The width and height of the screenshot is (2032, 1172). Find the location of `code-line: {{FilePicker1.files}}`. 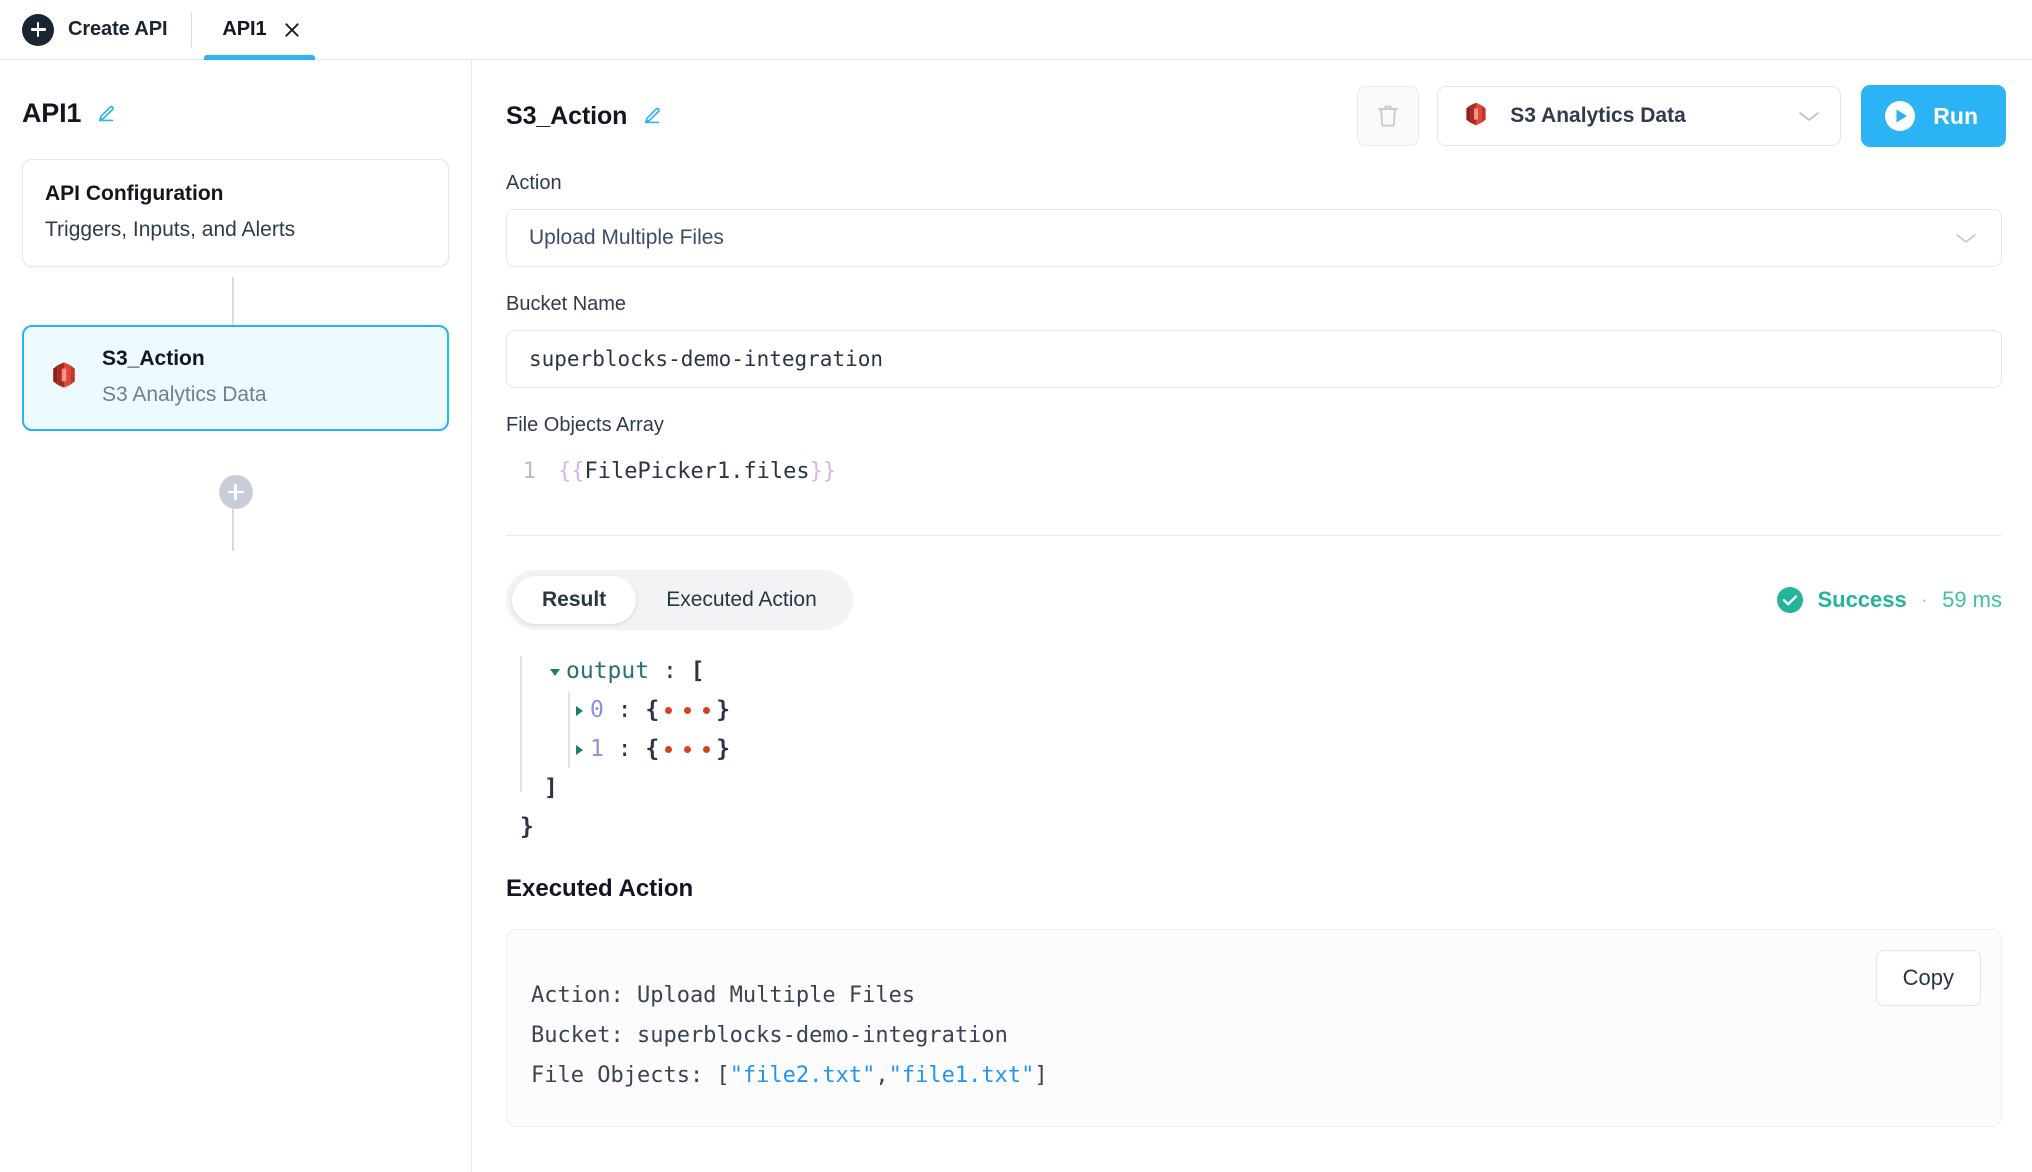

code-line: {{FilePicker1.files}} is located at coordinates (697, 472).